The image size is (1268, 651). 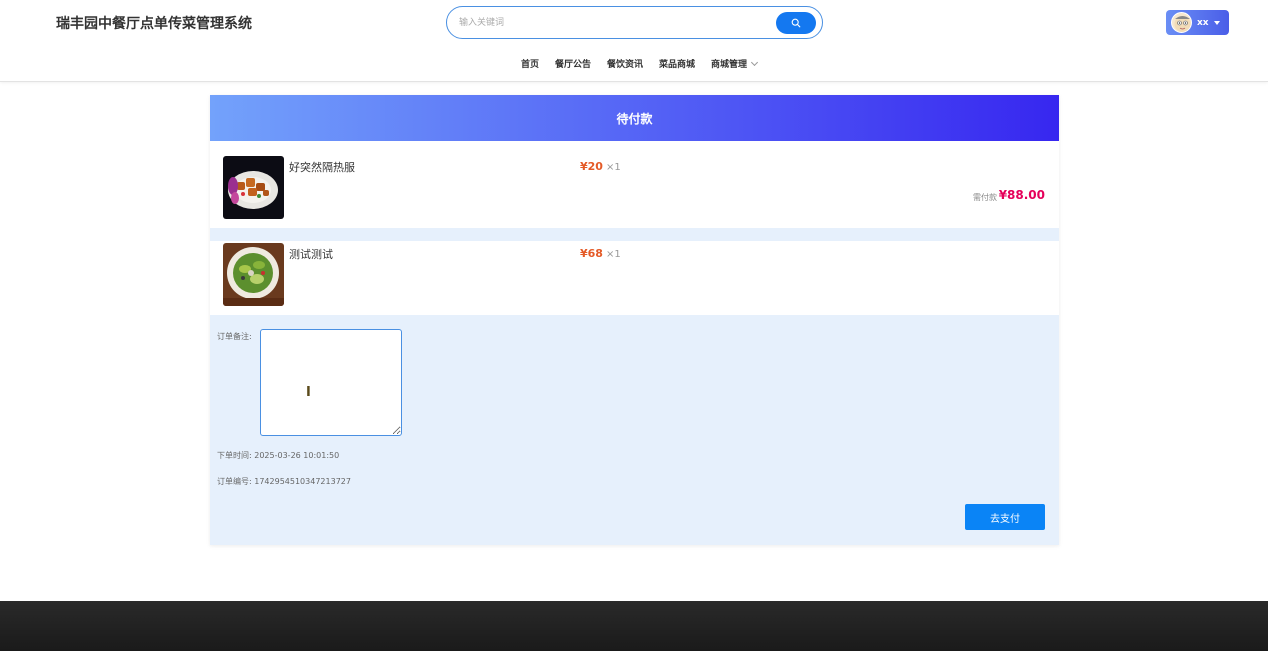 I want to click on order-number-value: 1742954510347213727, so click(x=302, y=481).